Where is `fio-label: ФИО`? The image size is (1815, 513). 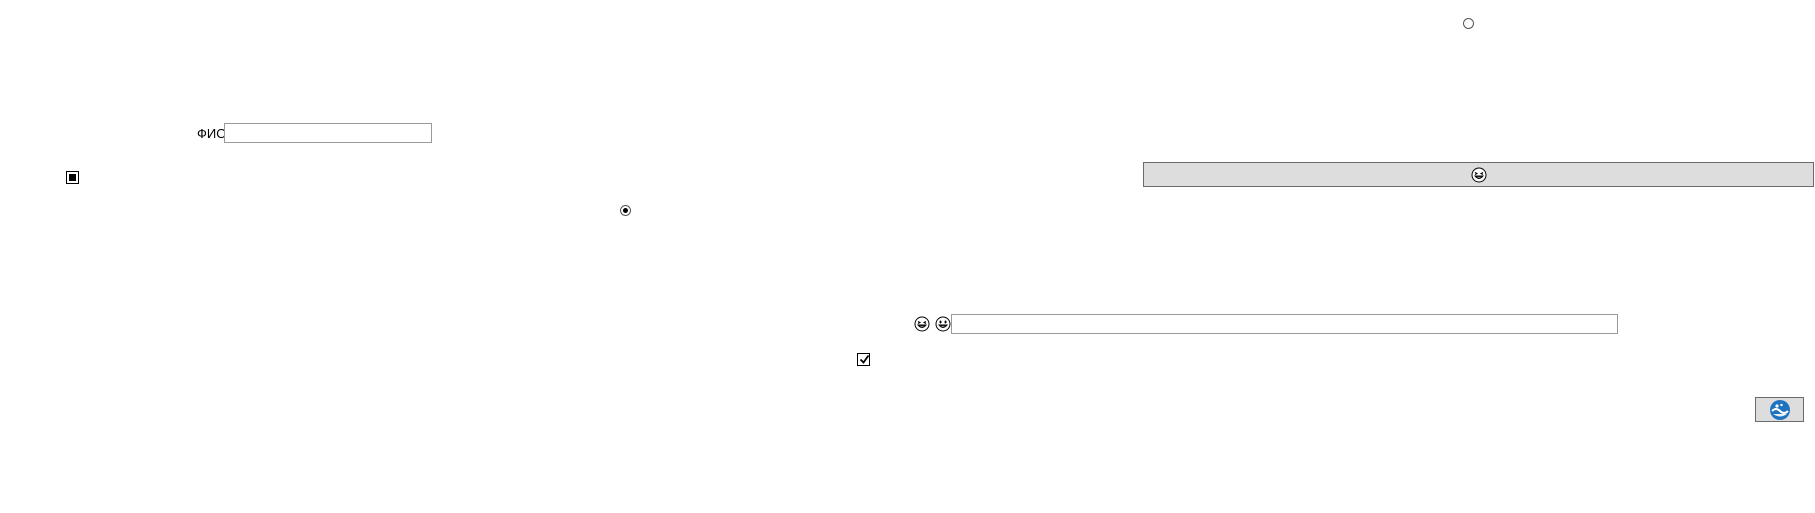
fio-label: ФИО is located at coordinates (212, 133).